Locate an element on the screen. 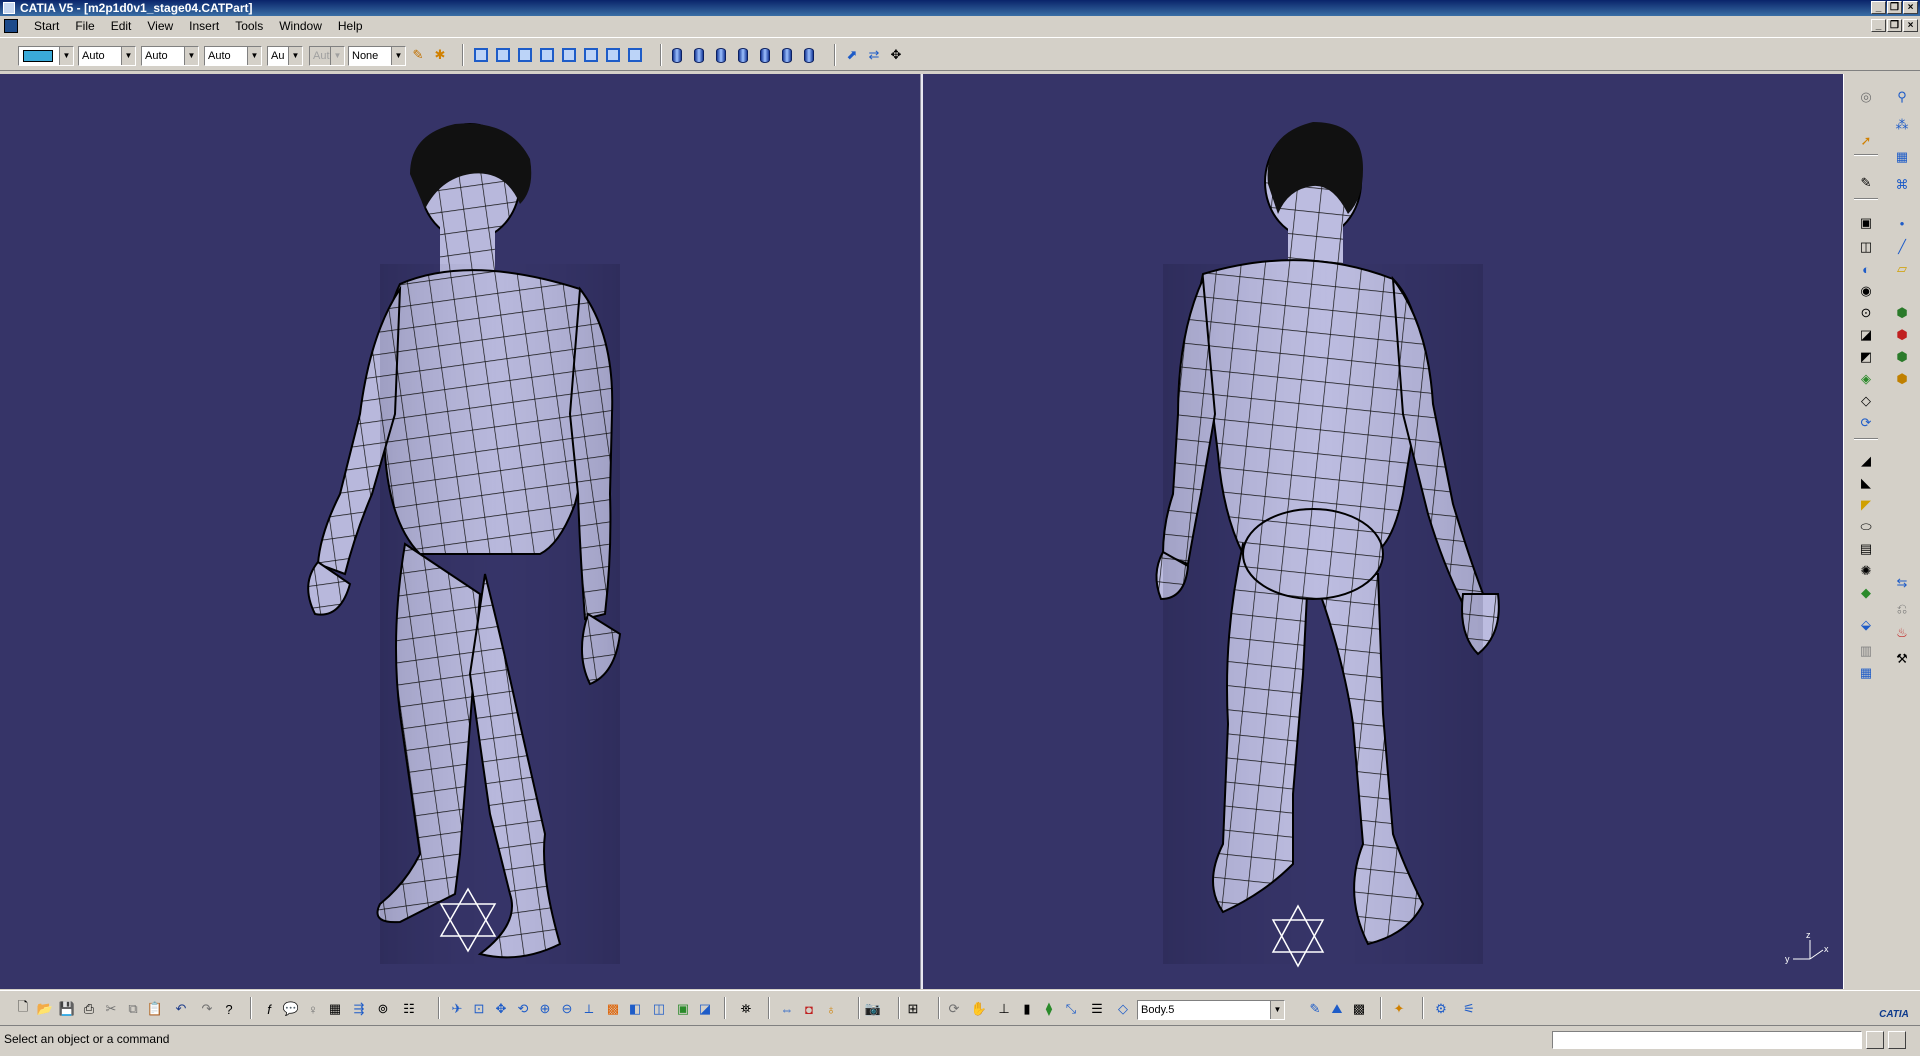 Image resolution: width=1920 pixels, height=1056 pixels. right-view-icon is located at coordinates (569, 55).